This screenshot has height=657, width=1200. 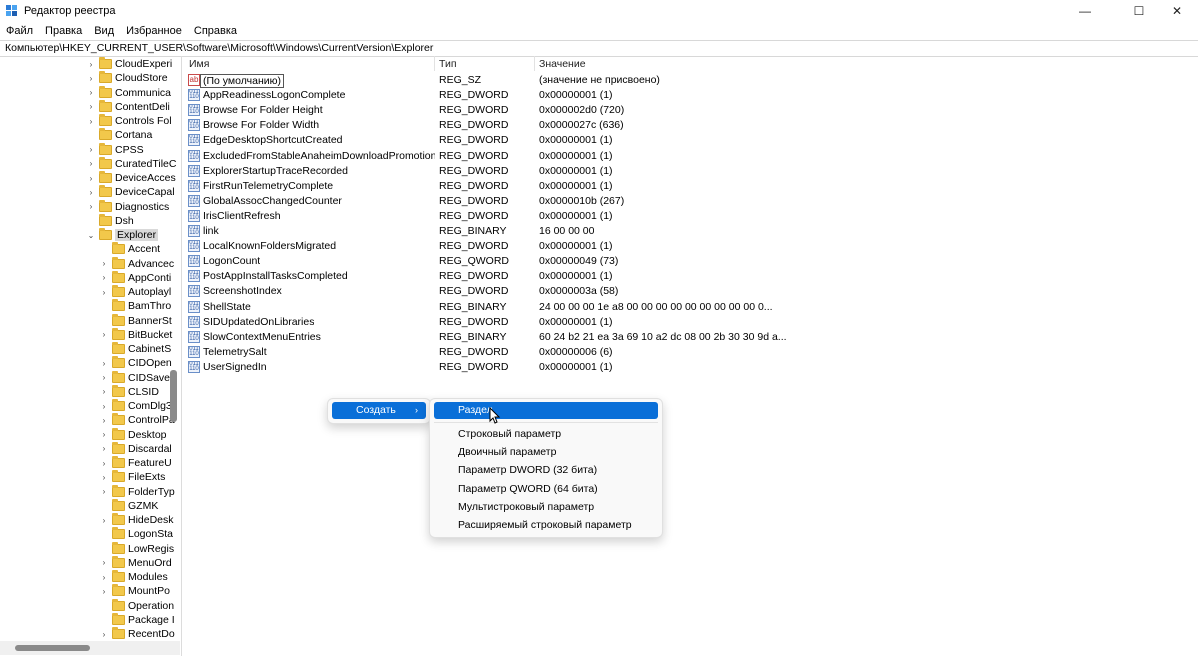 What do you see at coordinates (135, 349) in the screenshot?
I see `tree-item: CabinetS` at bounding box center [135, 349].